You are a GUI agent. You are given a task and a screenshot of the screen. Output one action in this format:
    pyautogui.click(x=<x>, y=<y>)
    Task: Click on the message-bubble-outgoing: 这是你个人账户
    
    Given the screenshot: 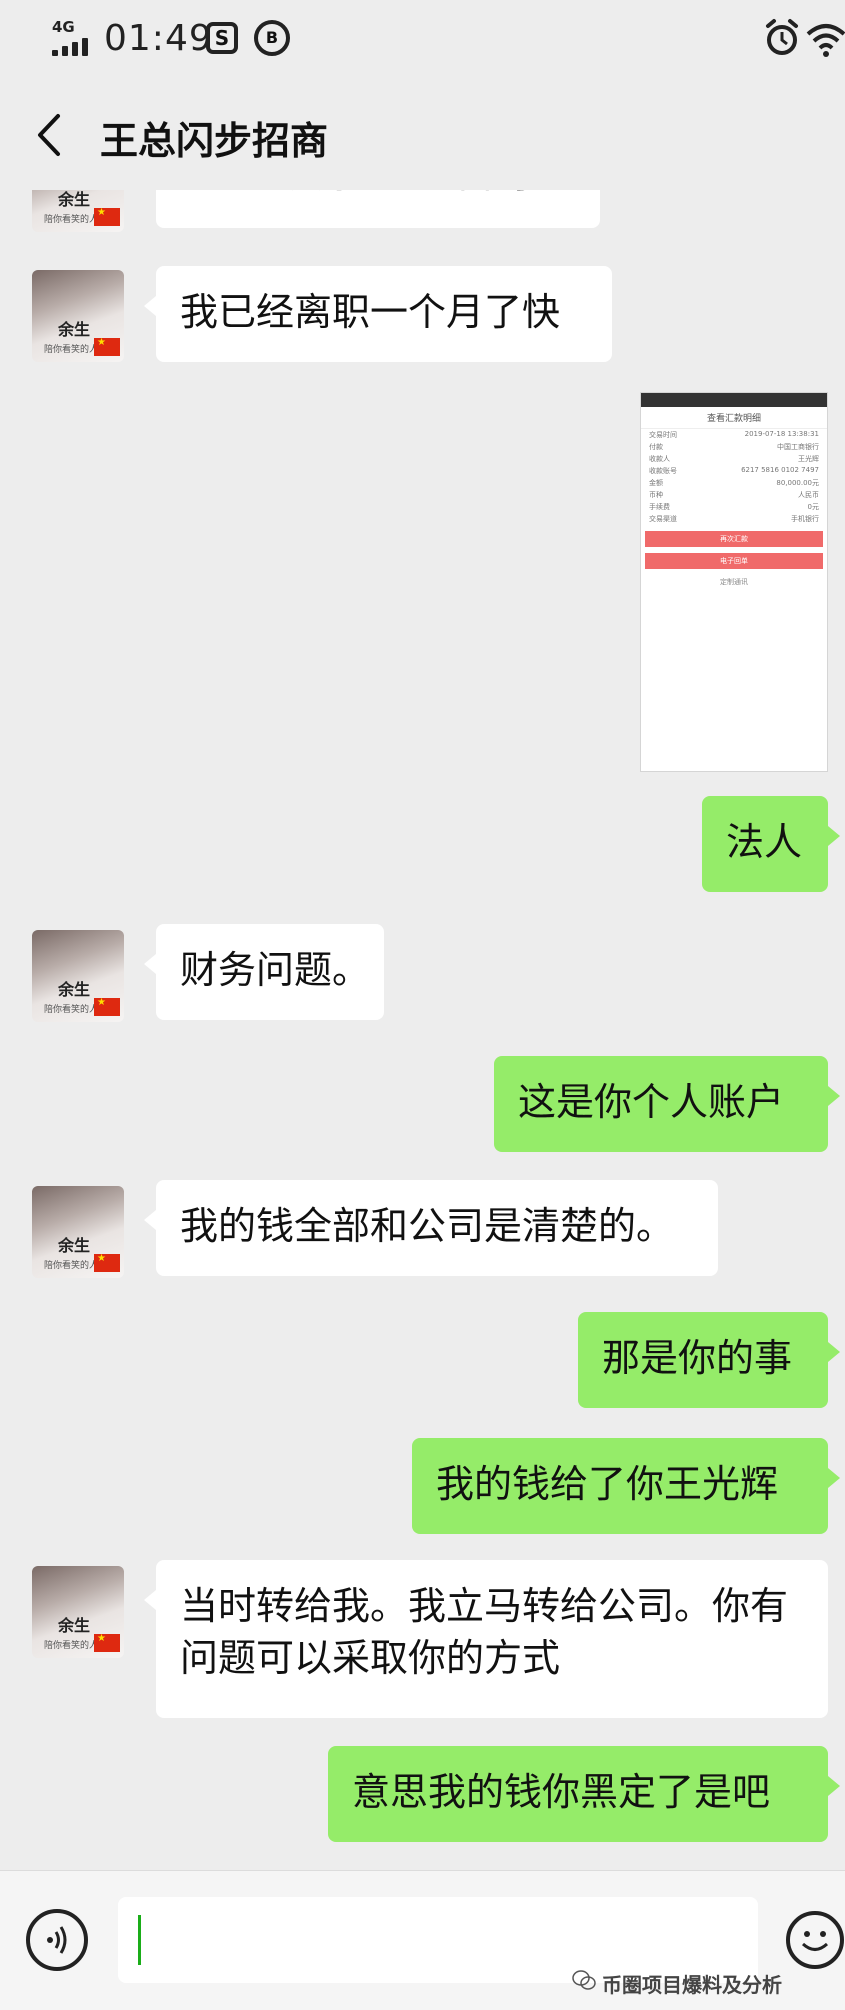 What is the action you would take?
    pyautogui.click(x=667, y=1104)
    